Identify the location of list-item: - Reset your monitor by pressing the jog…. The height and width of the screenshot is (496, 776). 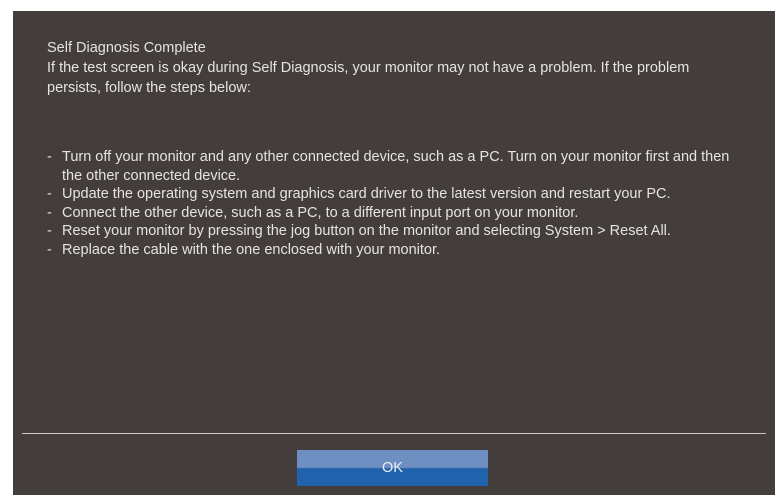
(397, 231).